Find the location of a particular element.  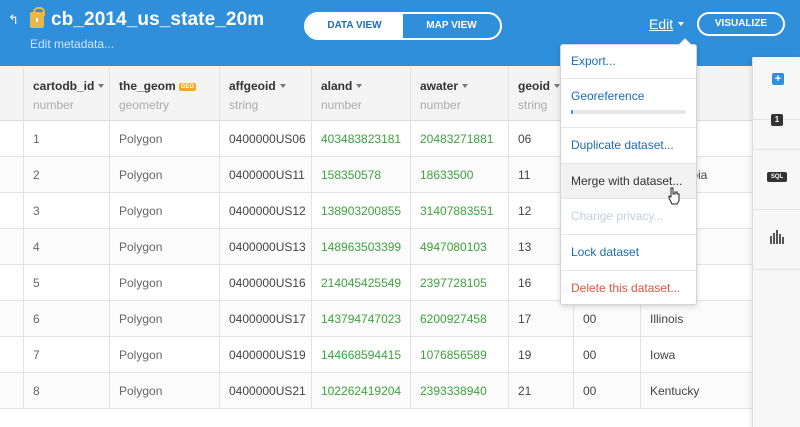

table-cell-cartodb-id: 1 is located at coordinates (66, 139).